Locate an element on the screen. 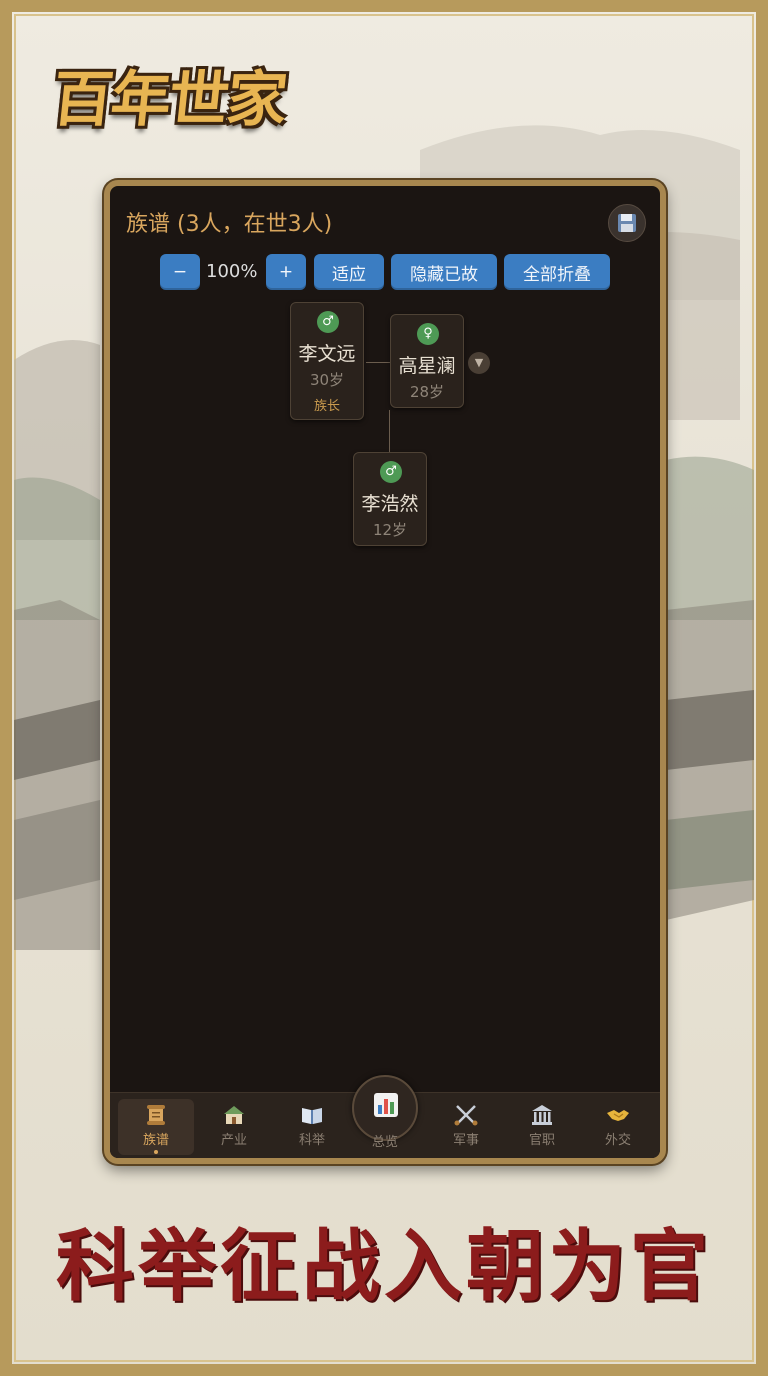 This screenshot has width=768, height=1376. promo-slogan: 科举征战入朝为官 is located at coordinates (383, 1266).